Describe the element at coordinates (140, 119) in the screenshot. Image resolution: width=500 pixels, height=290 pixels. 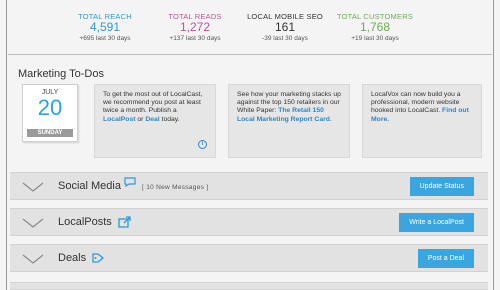
I see `card-text: or` at that location.